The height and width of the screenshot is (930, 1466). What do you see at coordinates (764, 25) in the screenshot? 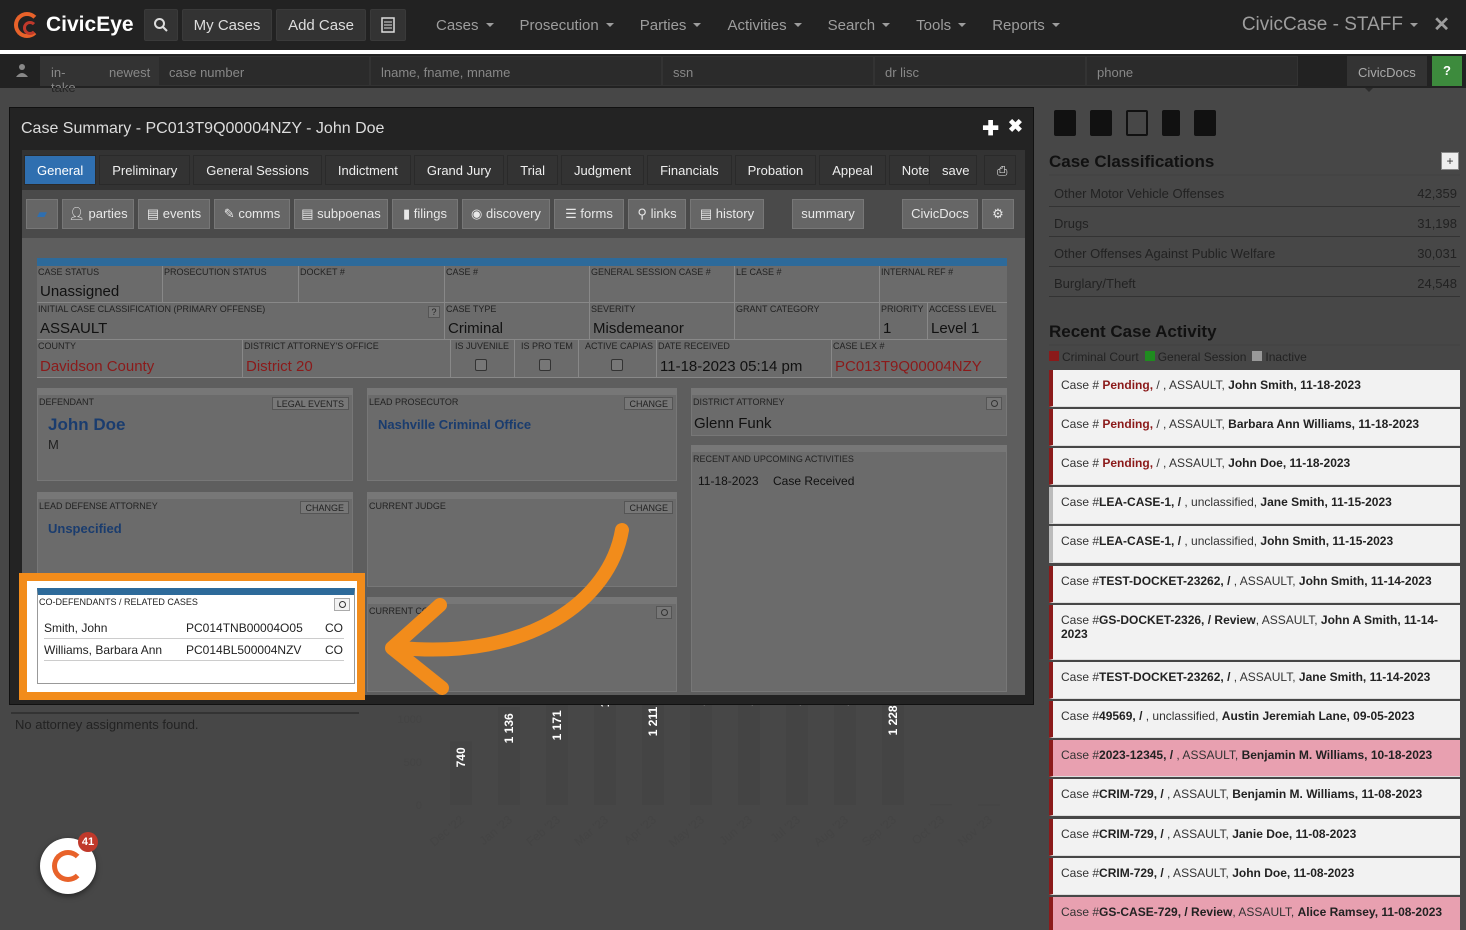
I see `menu-activities: Activities` at bounding box center [764, 25].